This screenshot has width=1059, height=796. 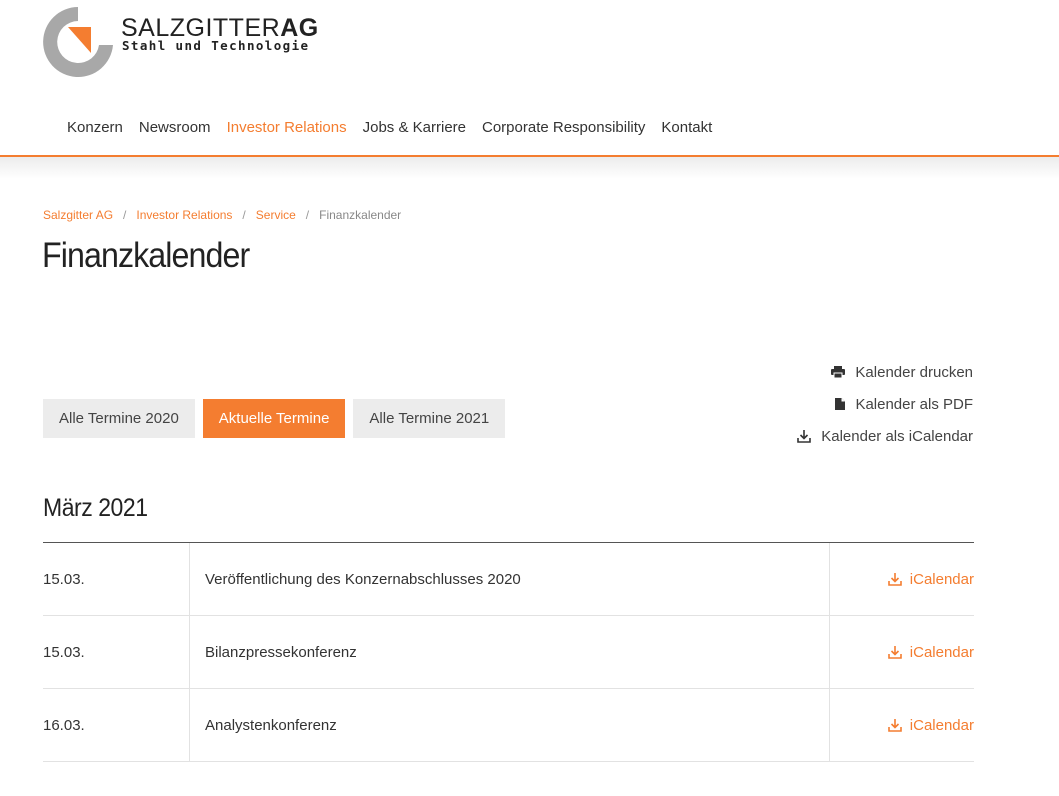 I want to click on filter-button-alle-termine-2021: Alle Termine 2021, so click(x=429, y=418).